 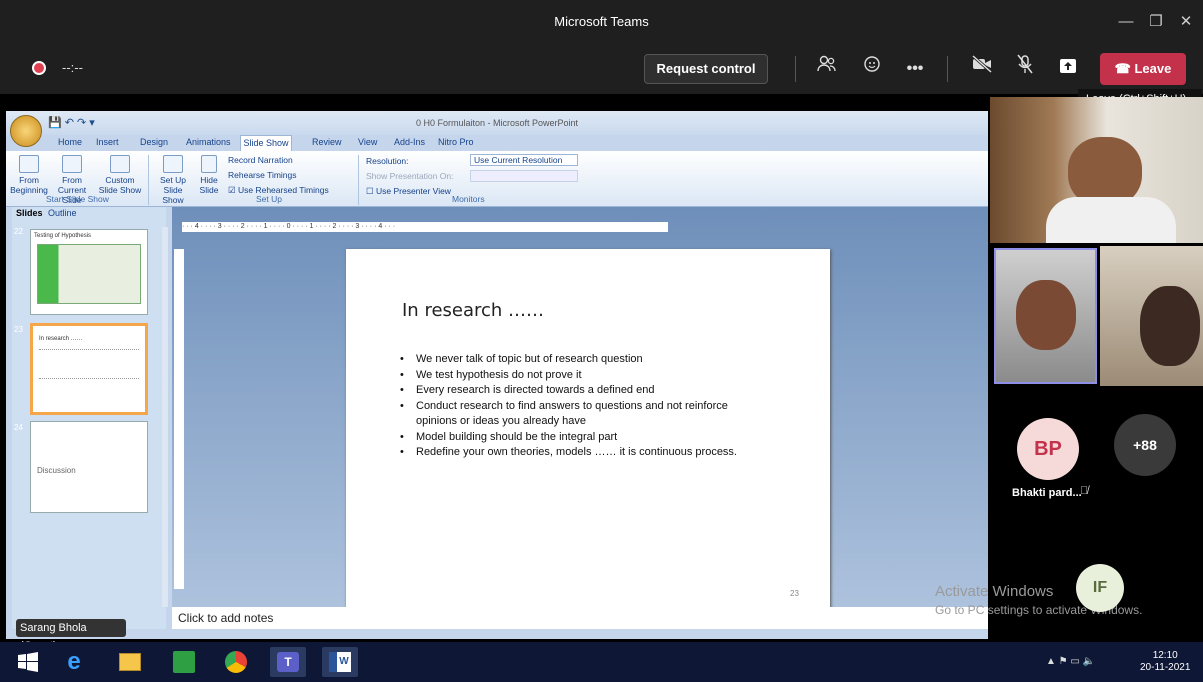 I want to click on leave-button: ☎ Leave, so click(x=1143, y=69).